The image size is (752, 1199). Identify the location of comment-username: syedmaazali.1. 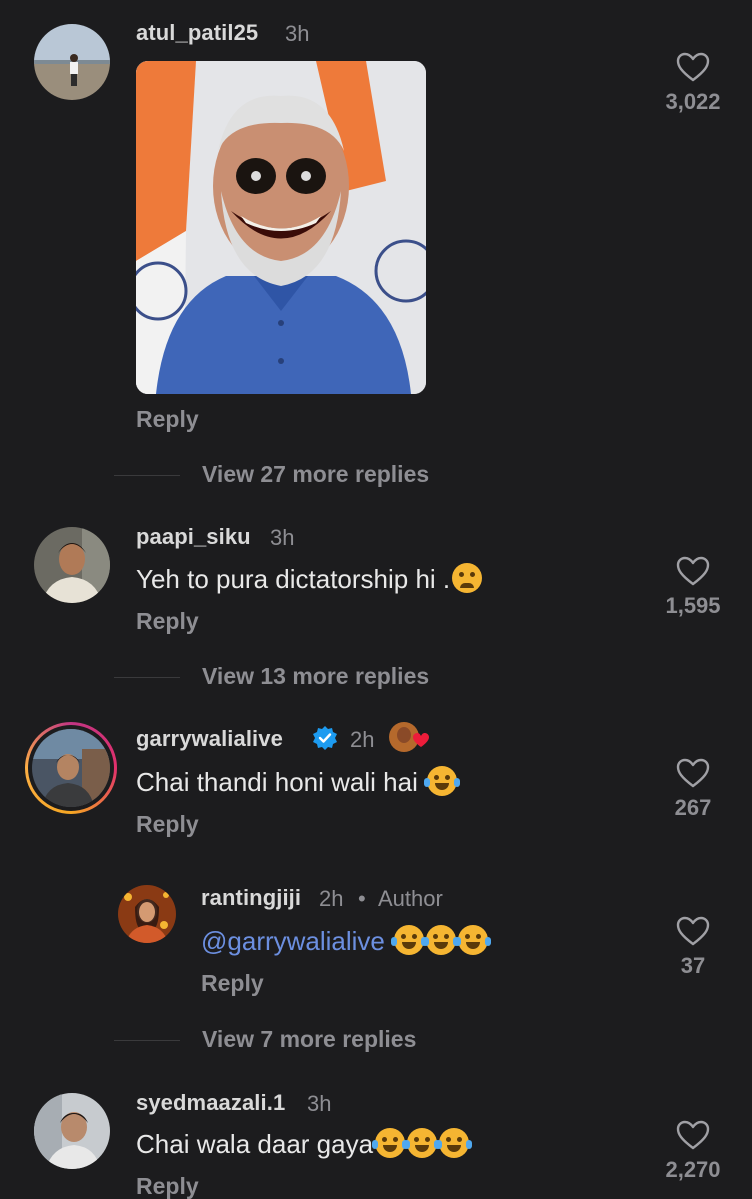
(210, 1103).